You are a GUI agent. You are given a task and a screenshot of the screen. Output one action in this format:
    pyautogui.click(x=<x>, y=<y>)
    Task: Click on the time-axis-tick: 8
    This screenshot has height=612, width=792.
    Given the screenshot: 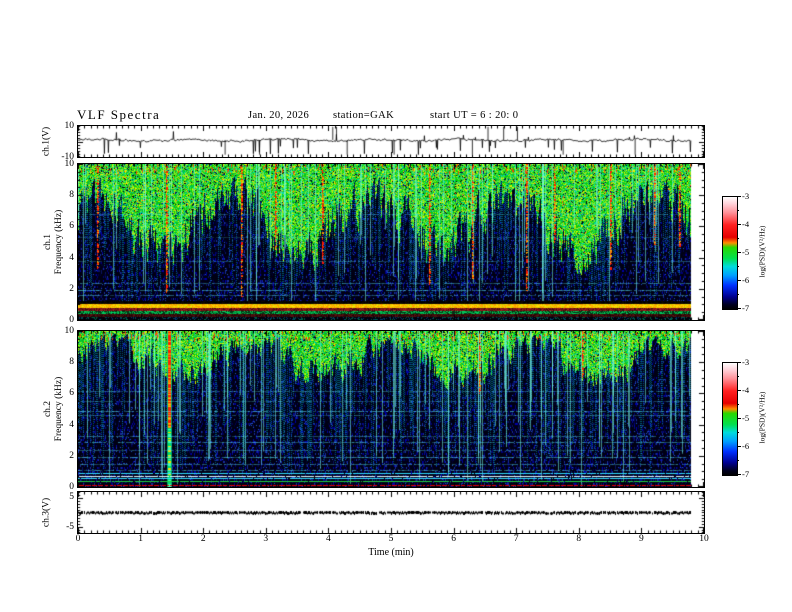 What is the action you would take?
    pyautogui.click(x=579, y=539)
    